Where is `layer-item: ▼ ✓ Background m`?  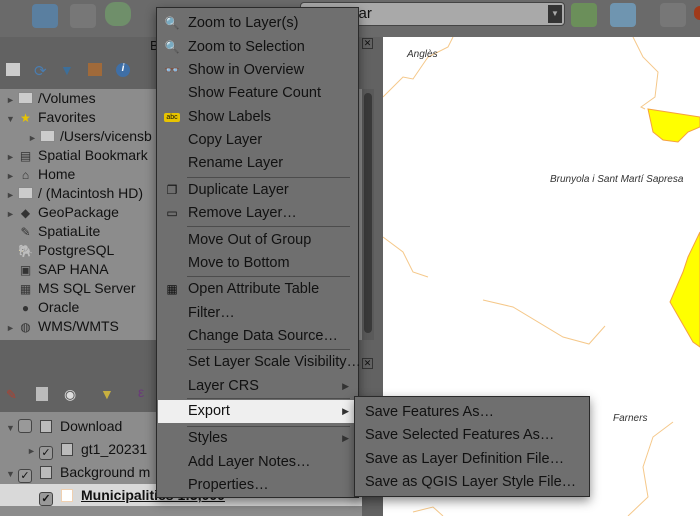 layer-item: ▼ ✓ Background m is located at coordinates (78, 472).